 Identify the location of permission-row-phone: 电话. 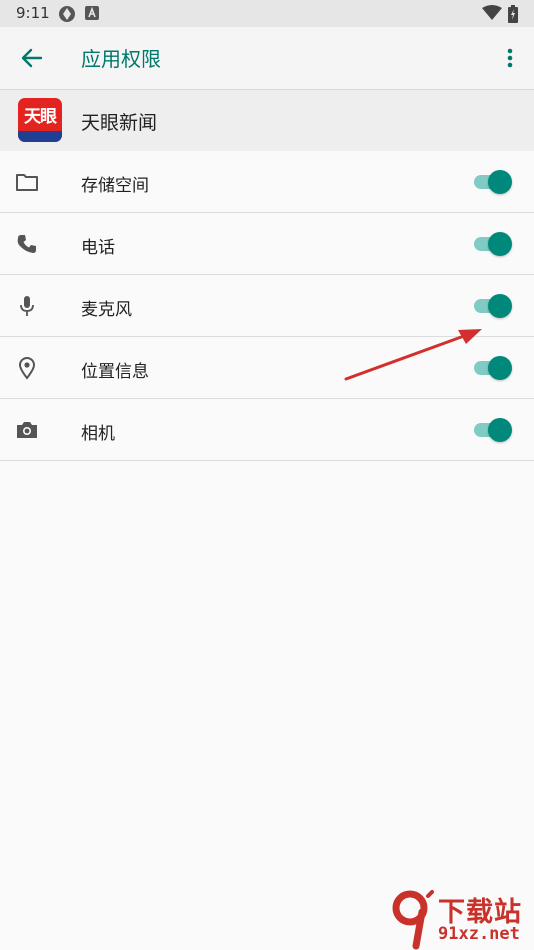
(267, 244).